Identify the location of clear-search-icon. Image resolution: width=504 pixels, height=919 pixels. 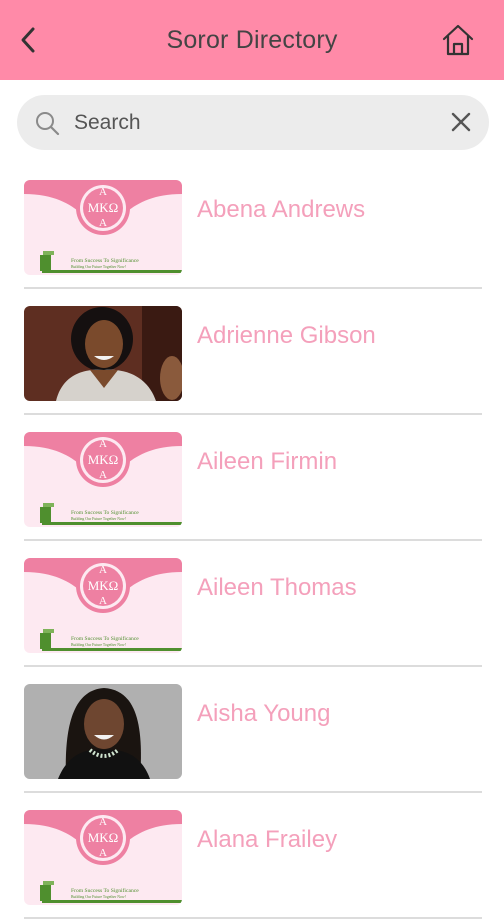
(461, 122).